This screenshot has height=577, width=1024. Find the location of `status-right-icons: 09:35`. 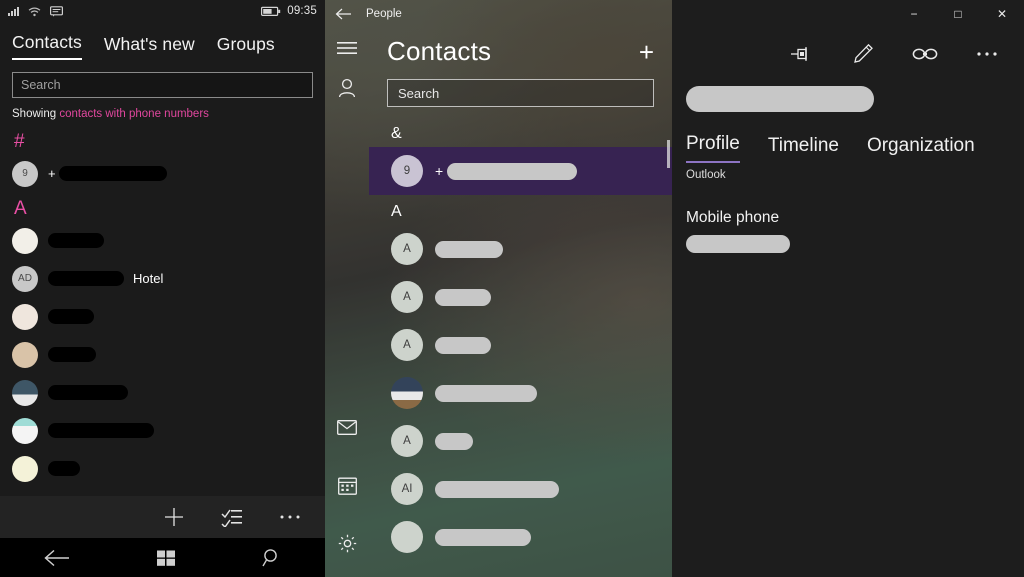

status-right-icons: 09:35 is located at coordinates (289, 11).